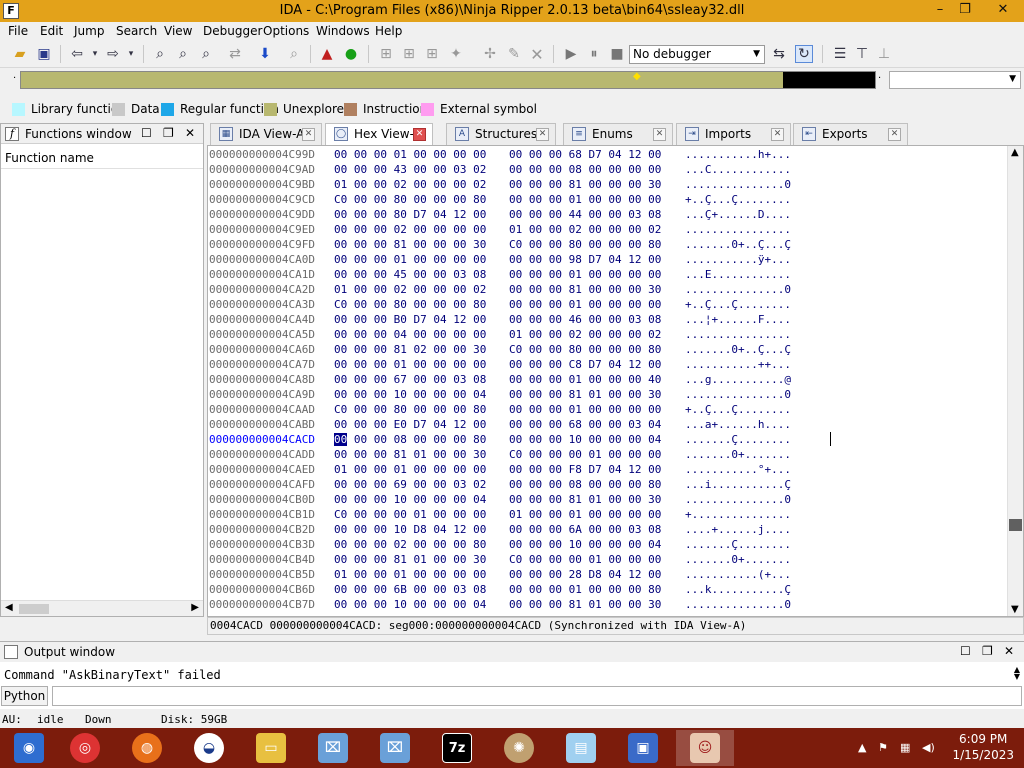  Describe the element at coordinates (271, 748) in the screenshot. I see `taskbar-explorer: ▭` at that location.